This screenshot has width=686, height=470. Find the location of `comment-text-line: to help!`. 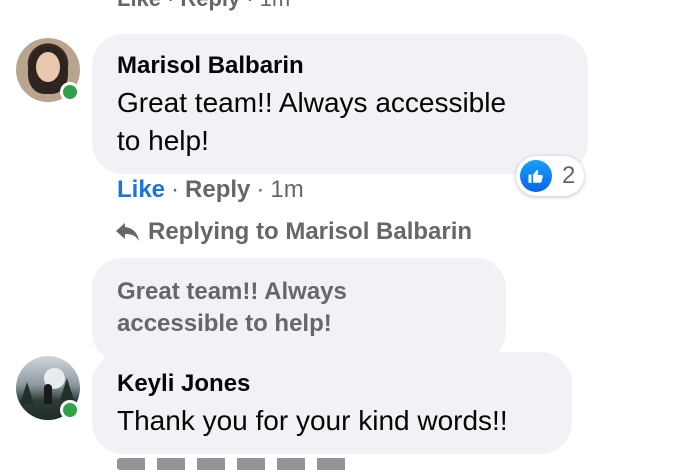

comment-text-line: to help! is located at coordinates (163, 140).